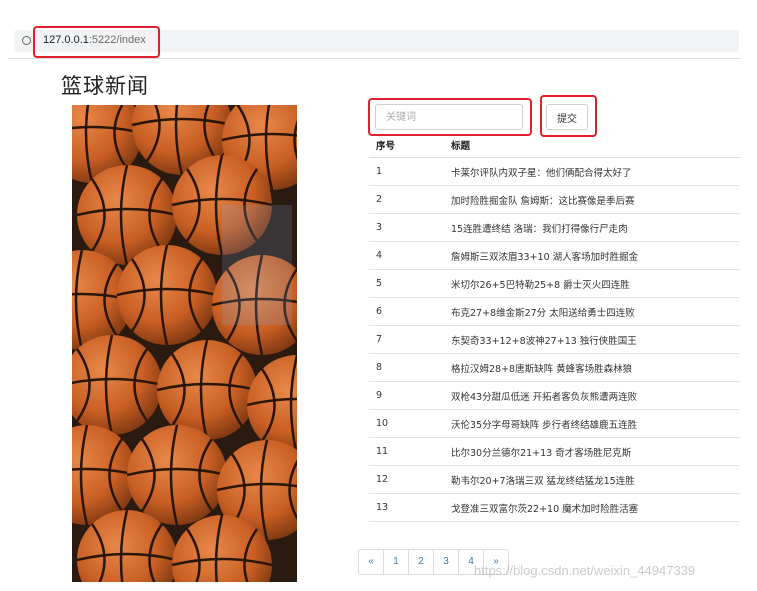  I want to click on row-number: 12, so click(406, 479).